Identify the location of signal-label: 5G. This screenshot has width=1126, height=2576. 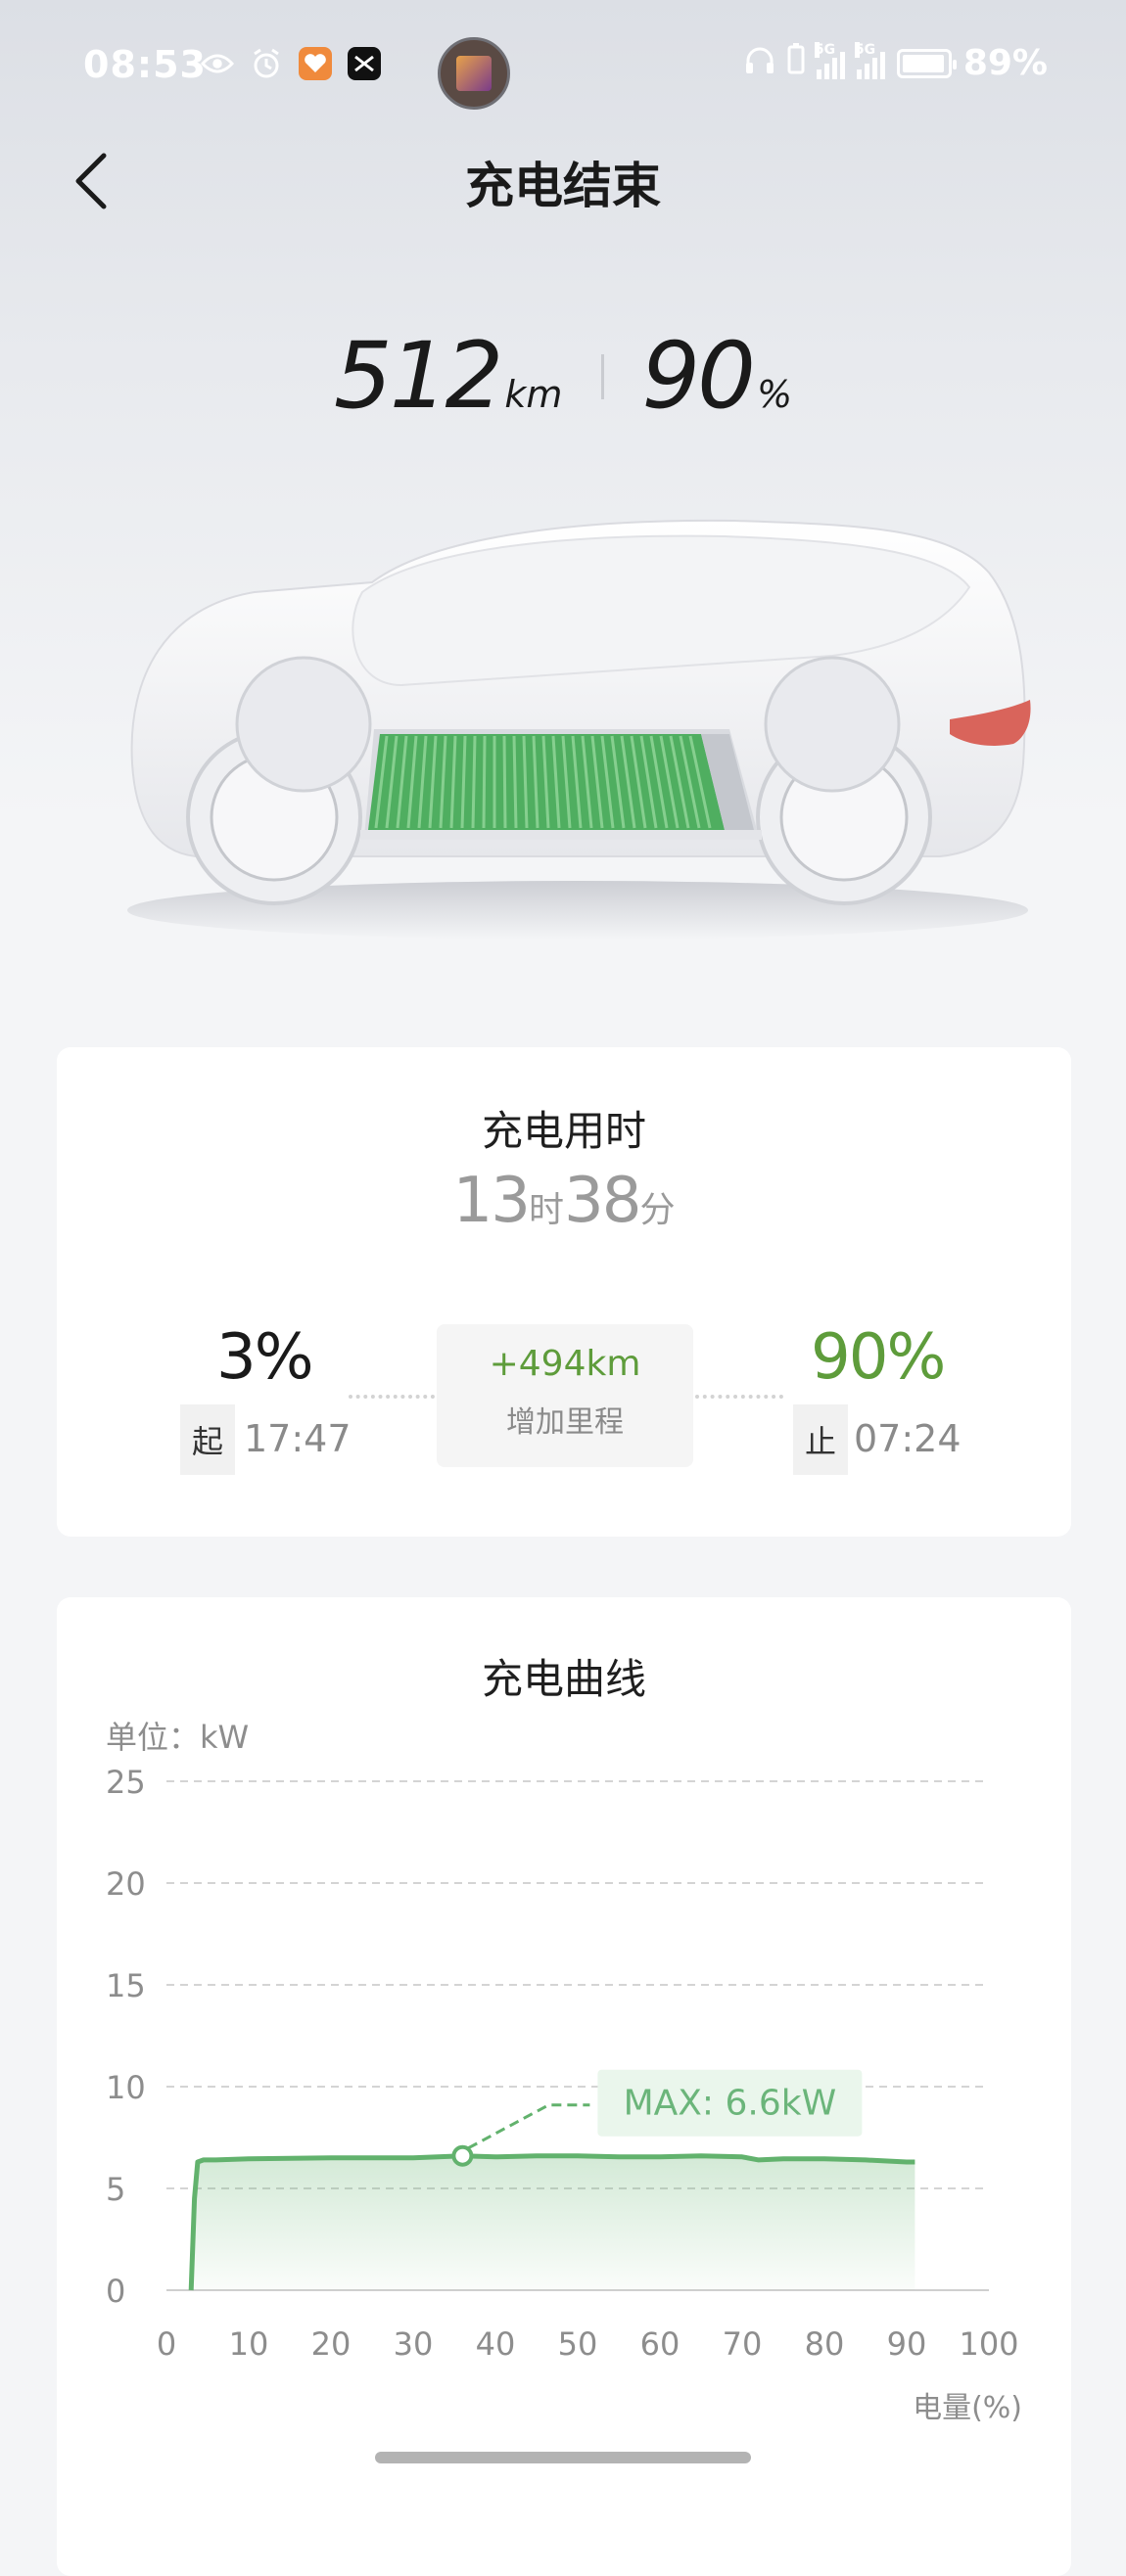
(825, 49).